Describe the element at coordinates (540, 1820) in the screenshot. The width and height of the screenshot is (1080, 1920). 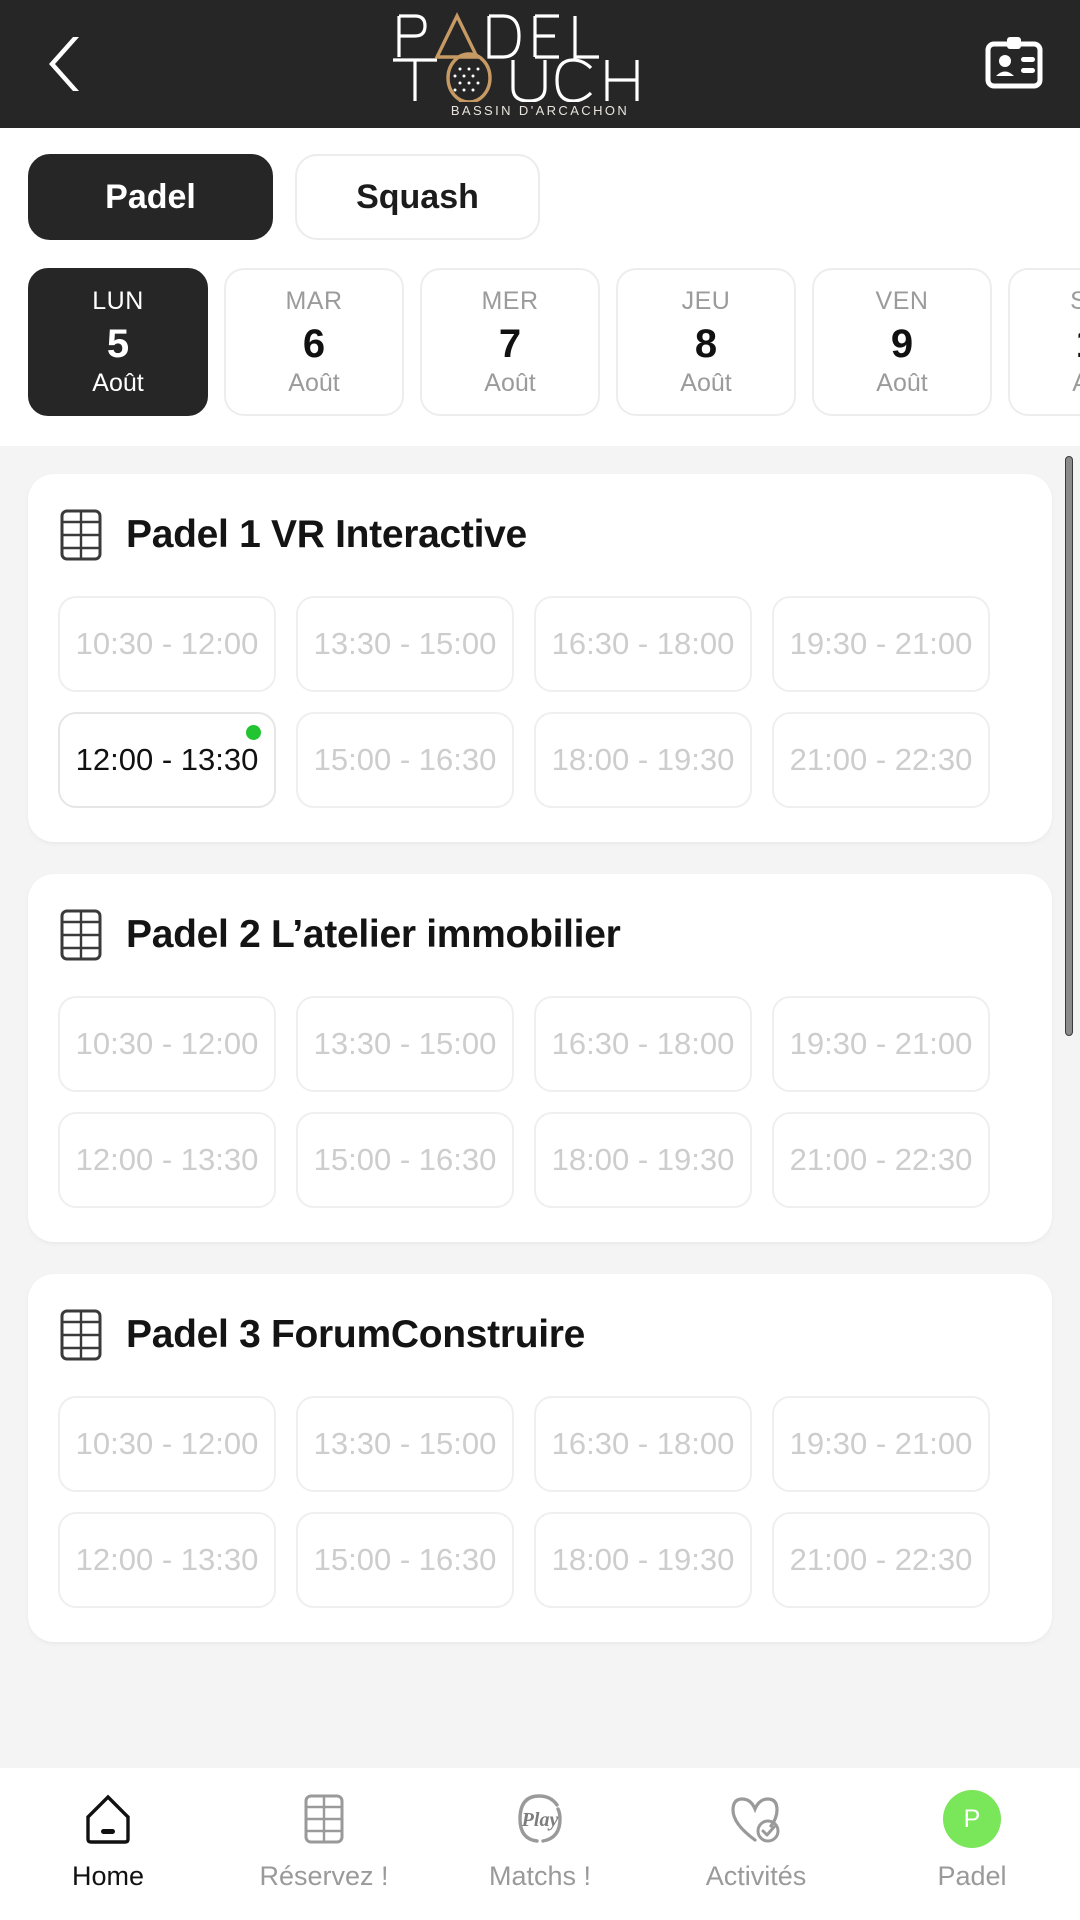
I see `svg-text: Play` at that location.